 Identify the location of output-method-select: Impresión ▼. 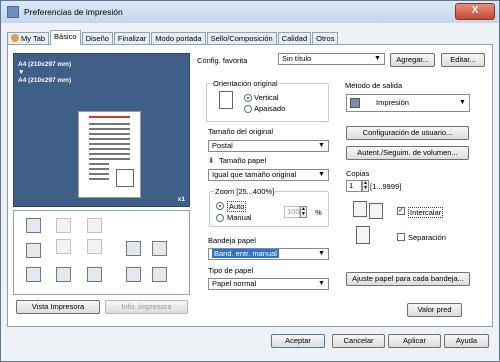
(408, 103).